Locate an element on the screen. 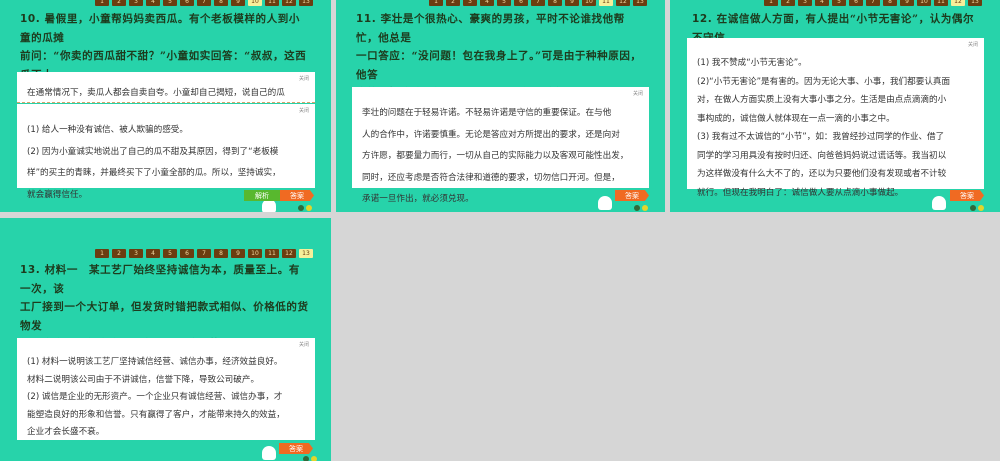  text-line: (3) 我有过不太诚信的“小节”，如：我曾经抄过同学的作业、借了 is located at coordinates (835, 137).